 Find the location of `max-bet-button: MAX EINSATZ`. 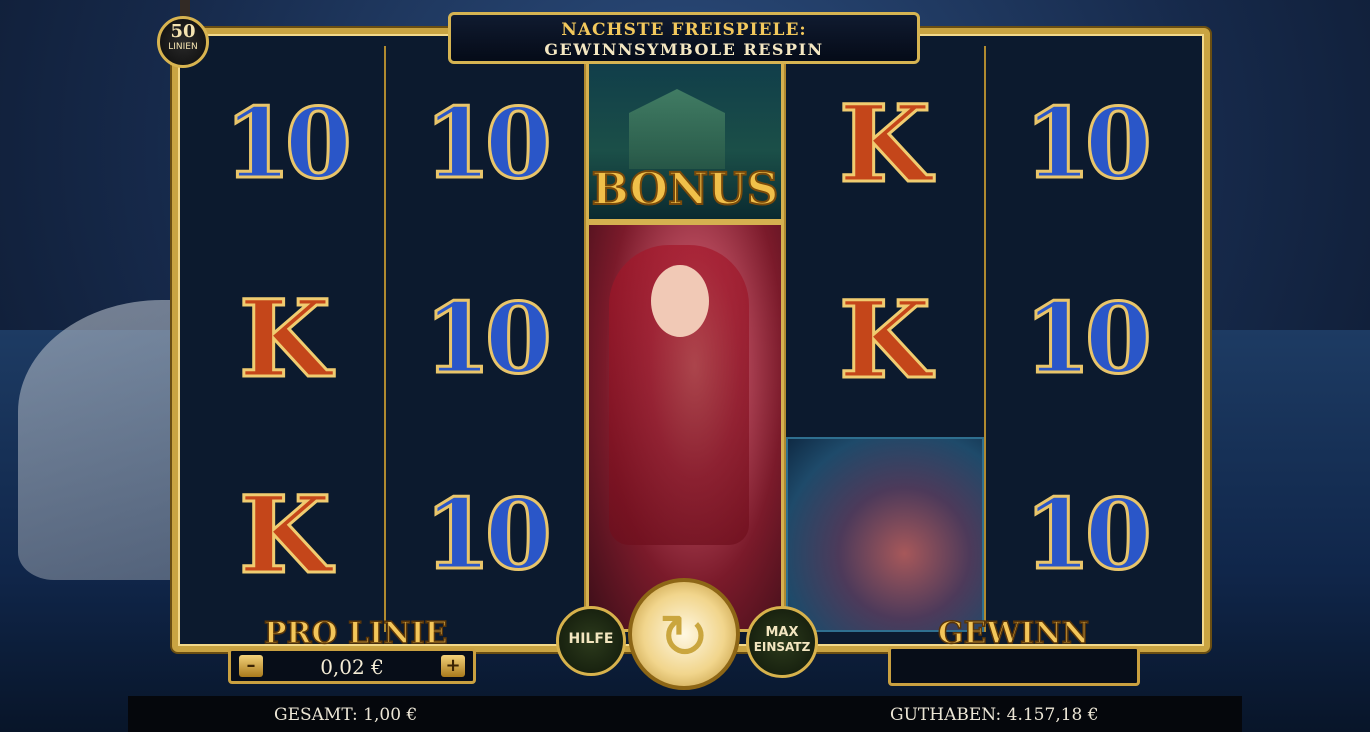

max-bet-button: MAX EINSATZ is located at coordinates (782, 642).